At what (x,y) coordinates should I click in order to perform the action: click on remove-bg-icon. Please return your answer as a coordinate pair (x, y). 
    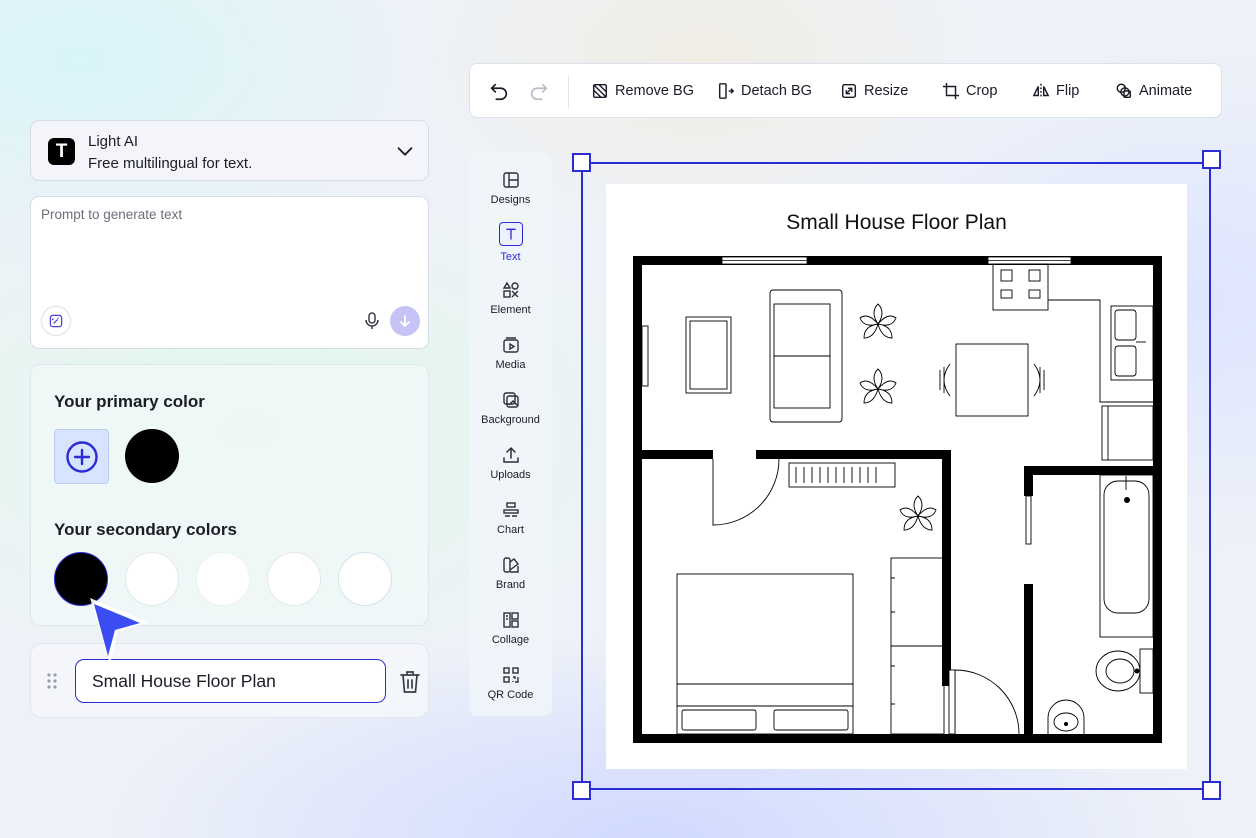
    Looking at the image, I should click on (600, 91).